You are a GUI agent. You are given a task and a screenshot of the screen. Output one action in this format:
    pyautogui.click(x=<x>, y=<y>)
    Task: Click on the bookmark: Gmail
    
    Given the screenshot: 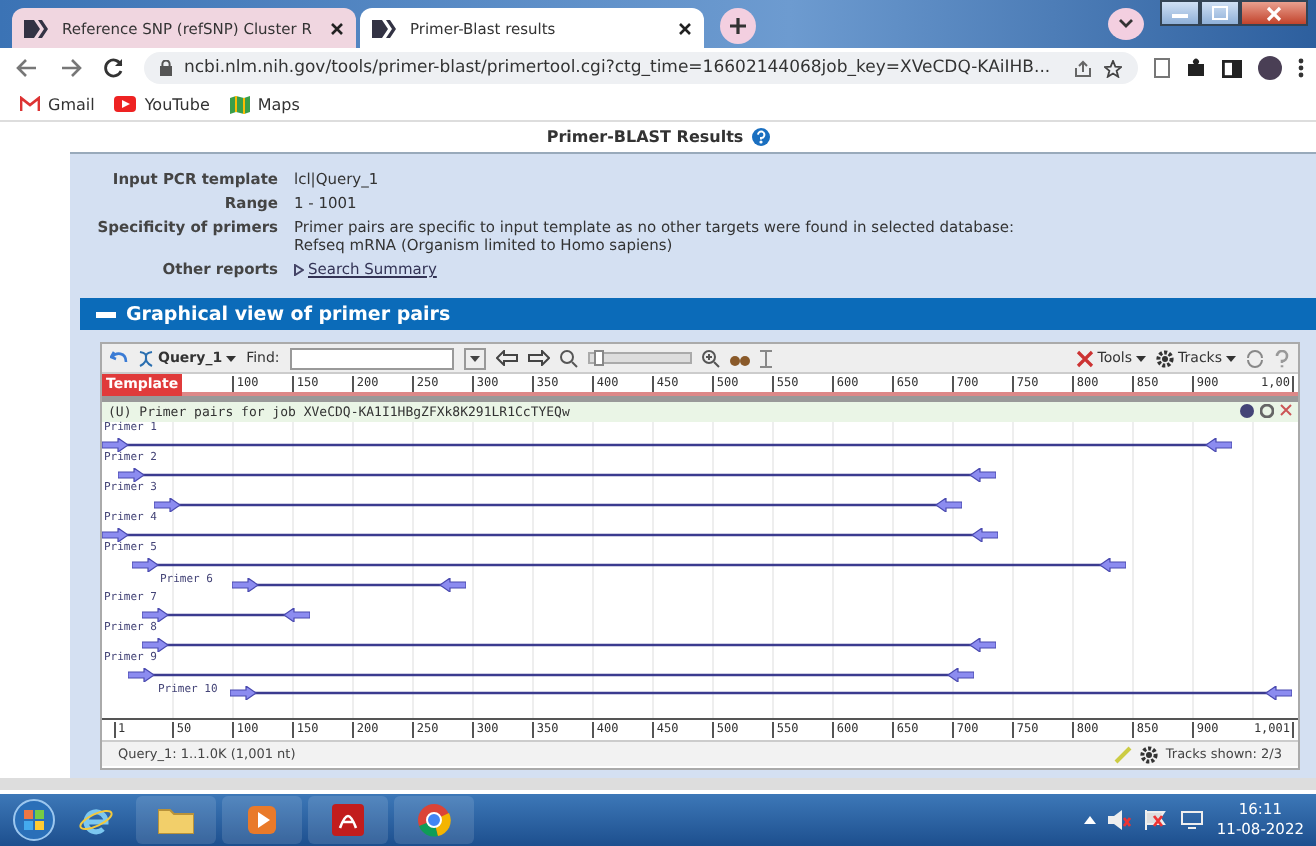 What is the action you would take?
    pyautogui.click(x=57, y=104)
    